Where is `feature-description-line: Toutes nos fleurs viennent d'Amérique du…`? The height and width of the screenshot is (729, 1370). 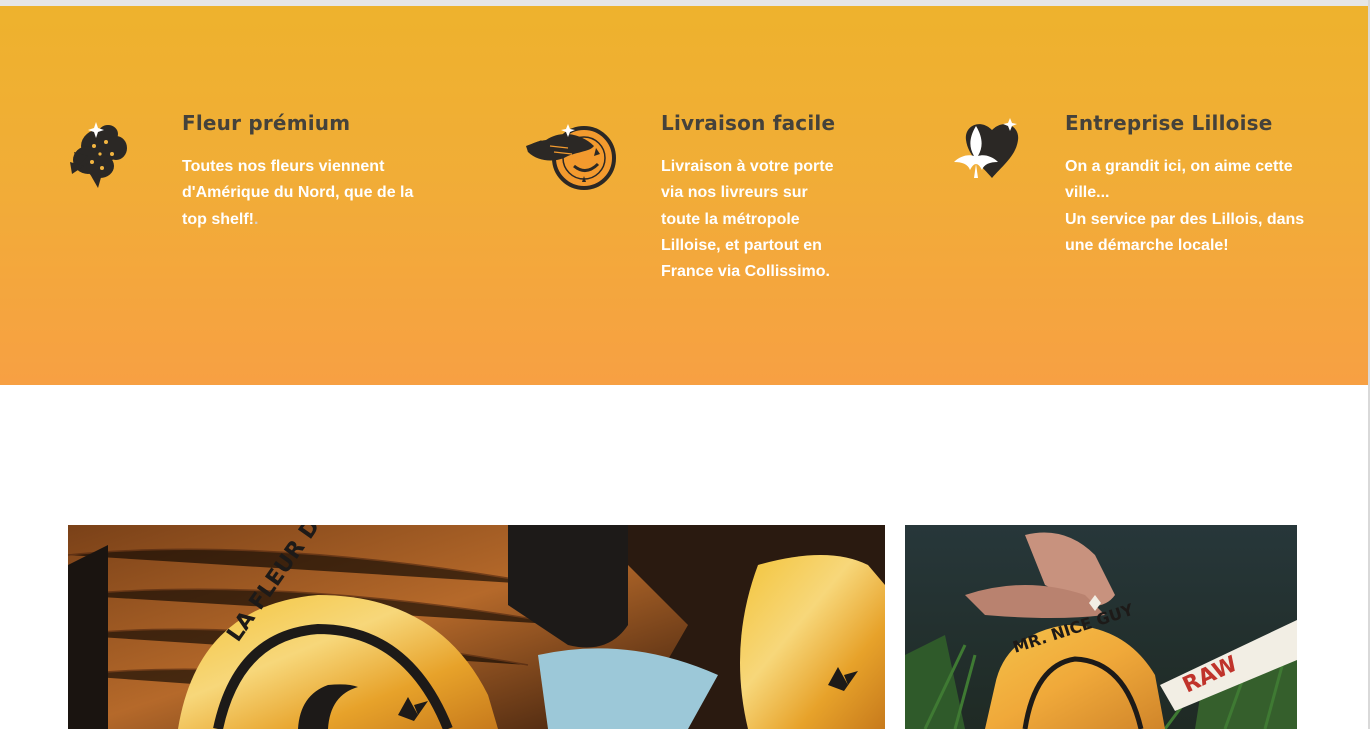
feature-description-line: Toutes nos fleurs viennent d'Amérique du… is located at coordinates (298, 193).